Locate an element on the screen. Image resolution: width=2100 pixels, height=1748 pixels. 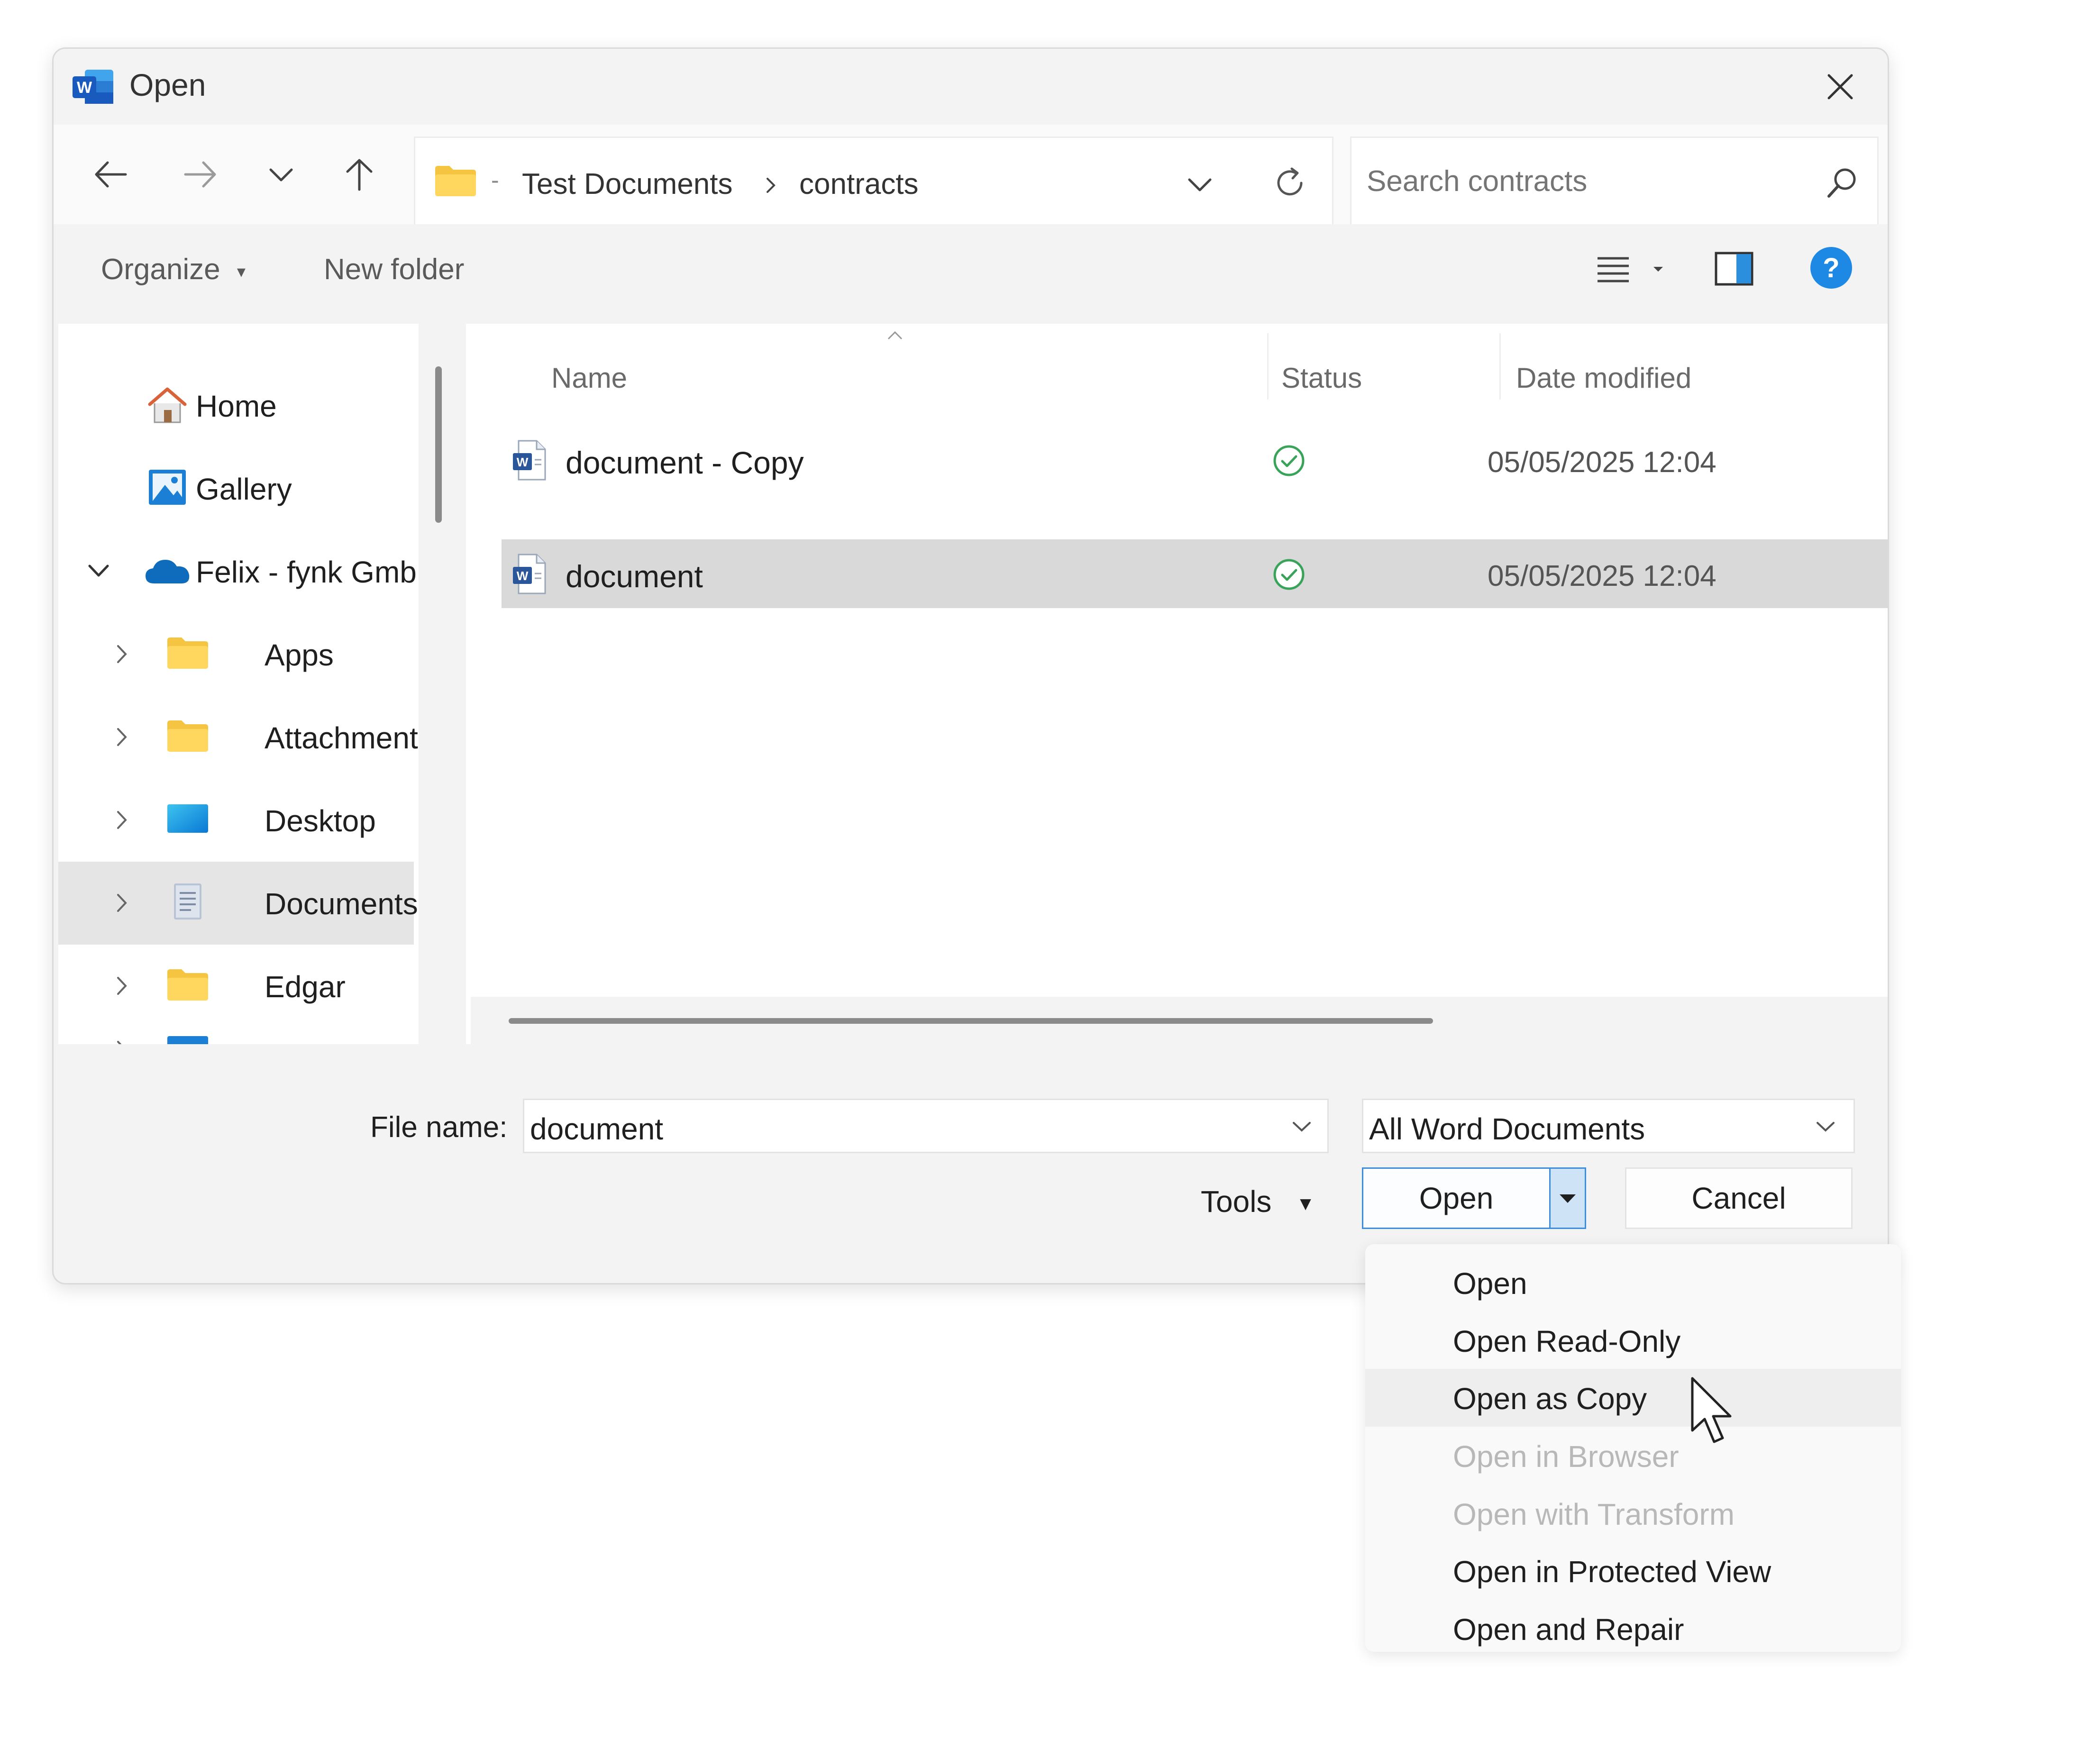
column-header-status: Status is located at coordinates (1321, 378).